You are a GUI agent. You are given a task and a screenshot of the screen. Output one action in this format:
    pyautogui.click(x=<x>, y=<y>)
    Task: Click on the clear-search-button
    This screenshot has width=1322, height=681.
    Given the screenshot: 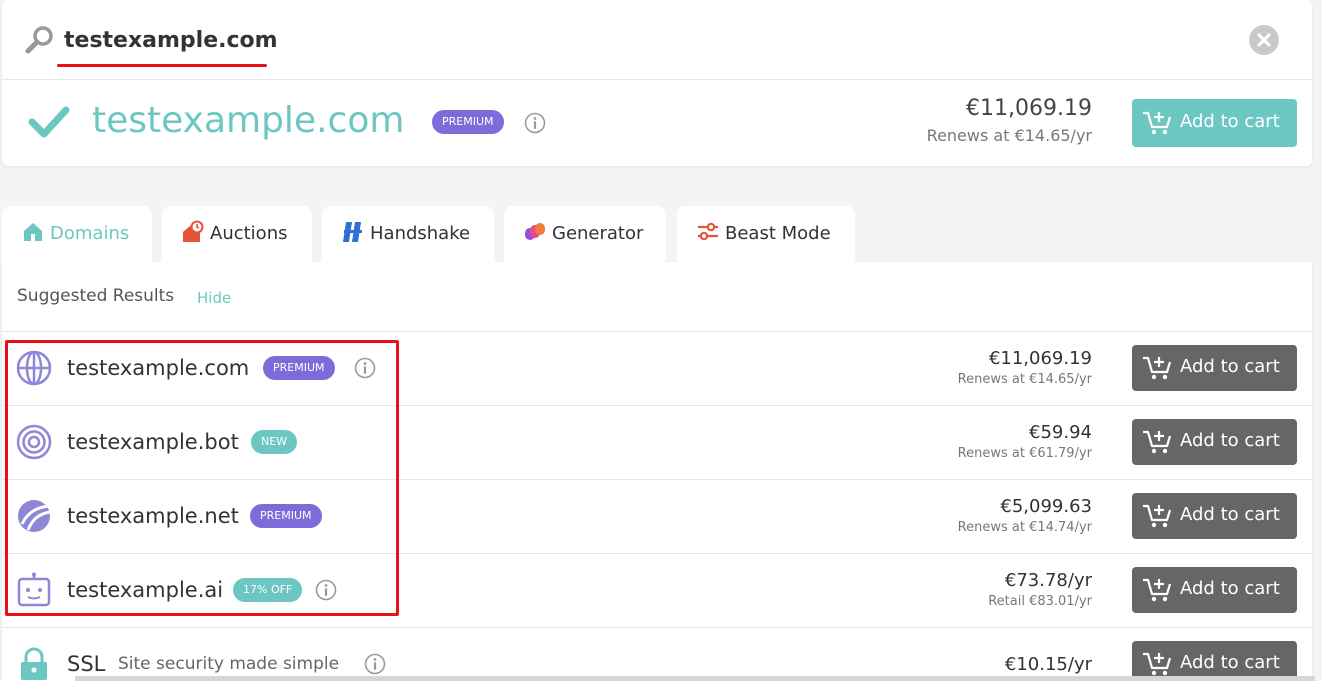 What is the action you would take?
    pyautogui.click(x=1264, y=40)
    